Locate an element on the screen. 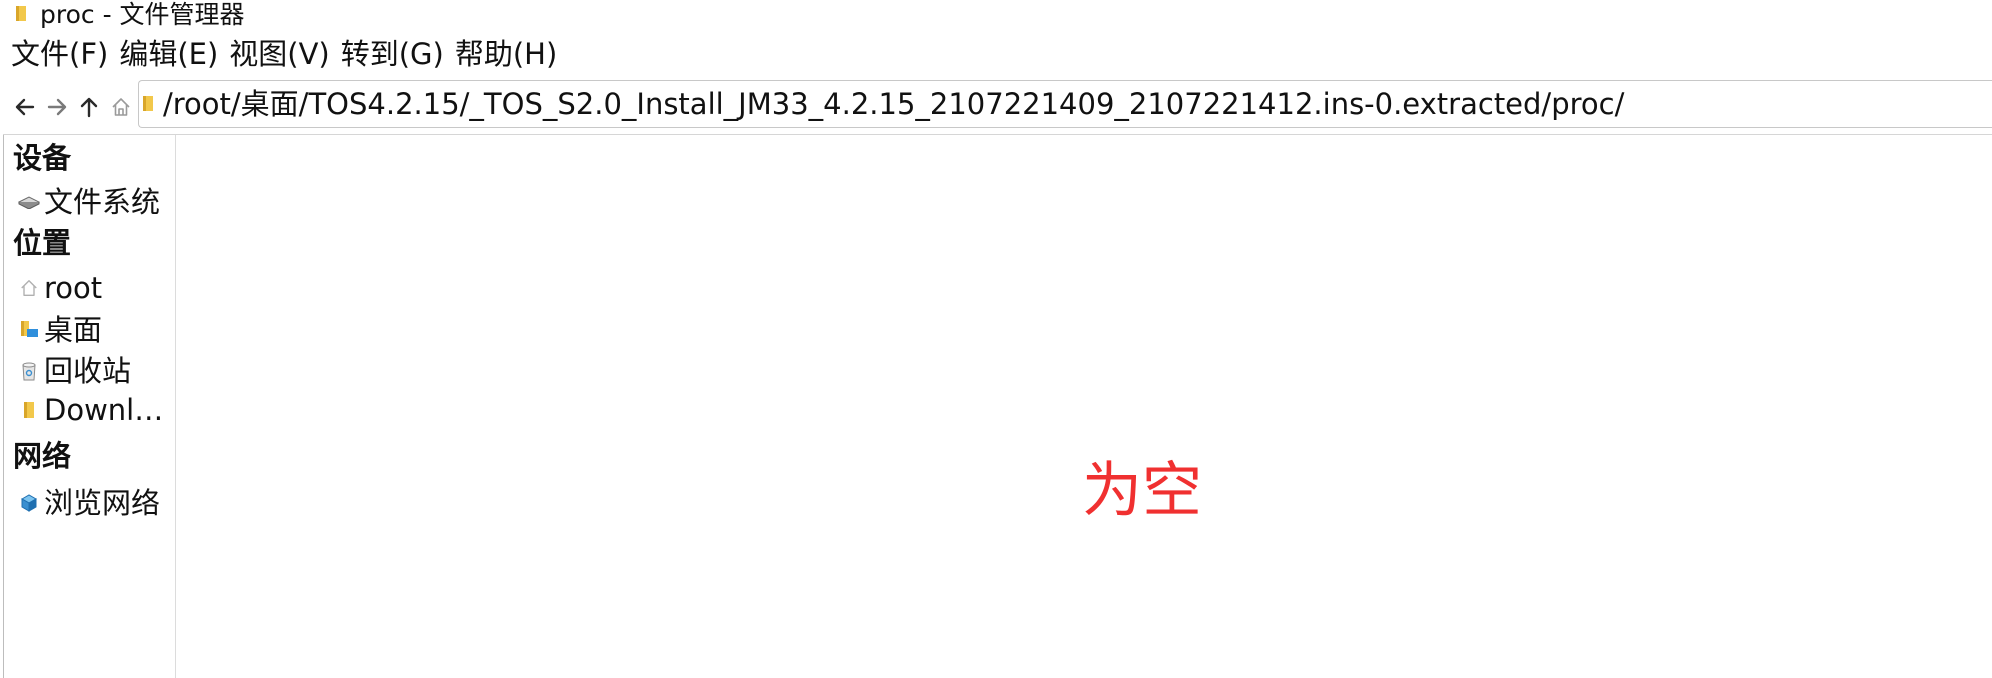  sidebar-item-browse-network: 浏览网络 is located at coordinates (96, 503).